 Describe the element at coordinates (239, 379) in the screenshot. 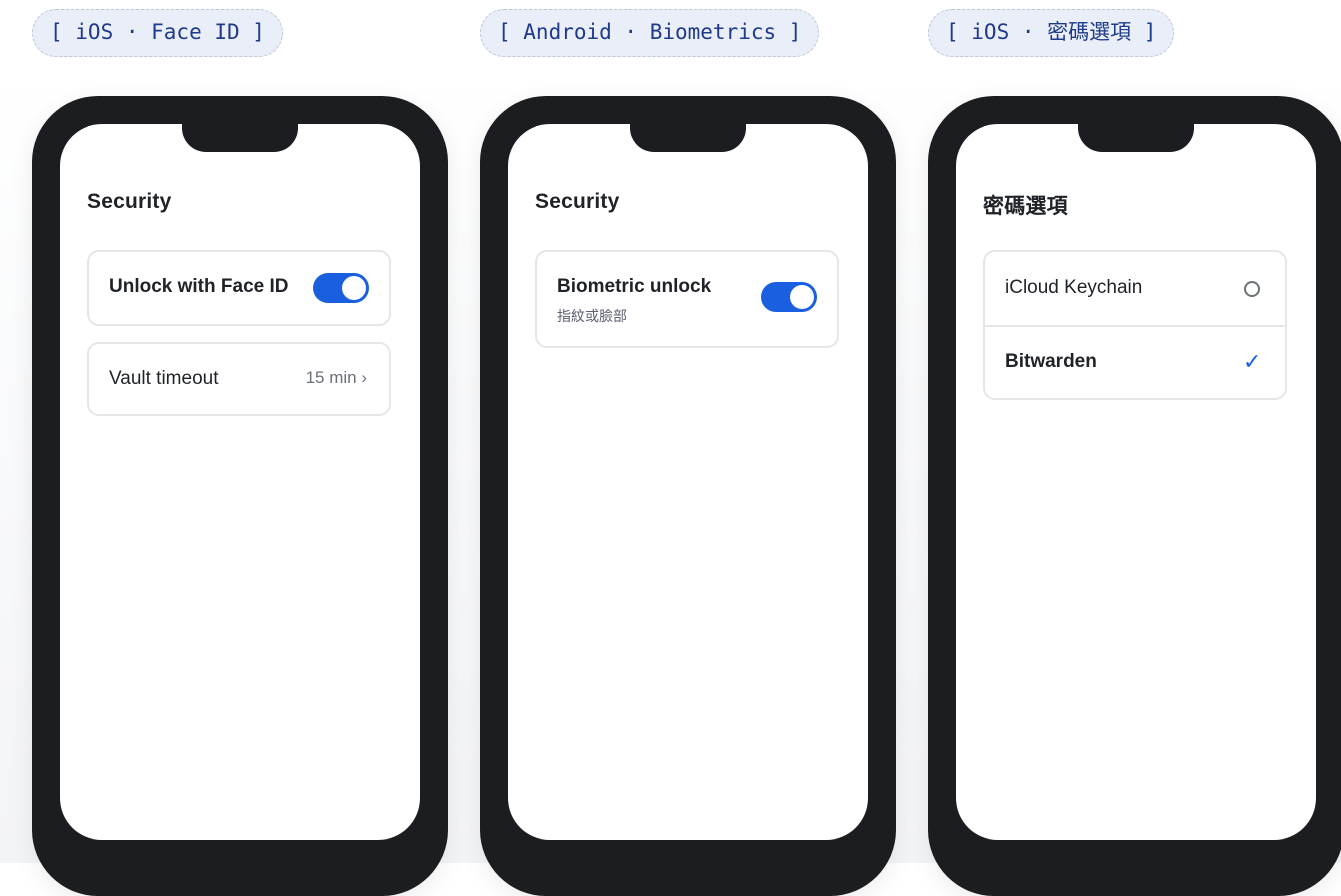

I see `vault-timeout-row: Vault timeout 15 min ›` at that location.